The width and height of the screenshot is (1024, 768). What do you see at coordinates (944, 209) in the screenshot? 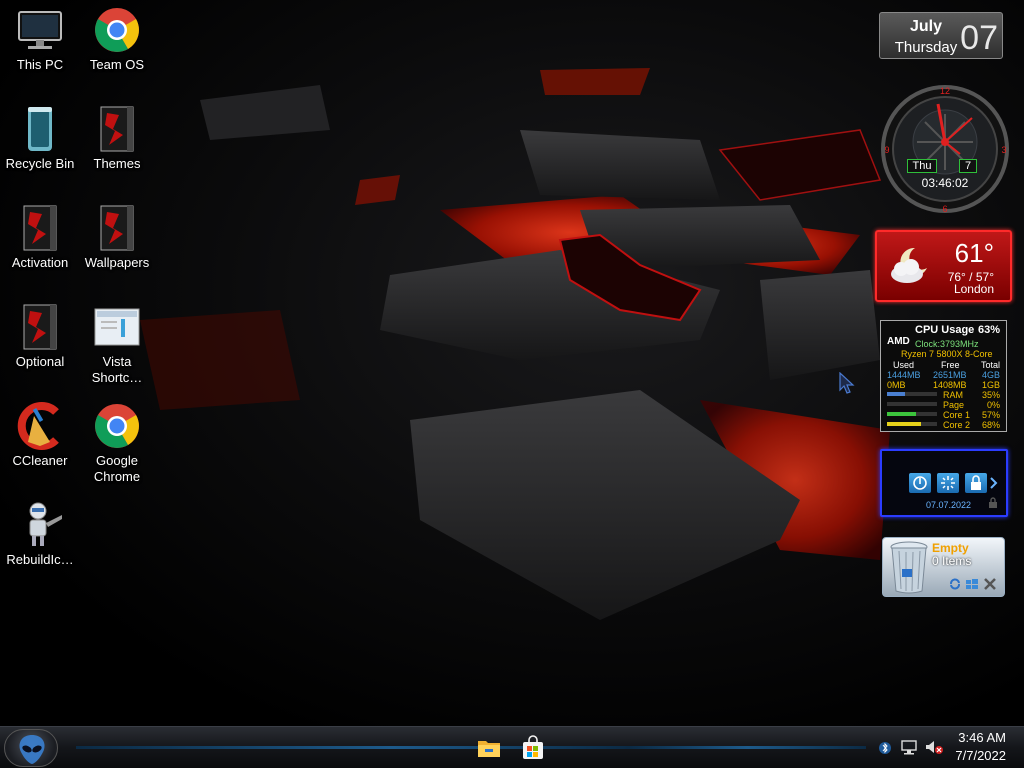
I see `clock-numeral-6: 6` at bounding box center [944, 209].